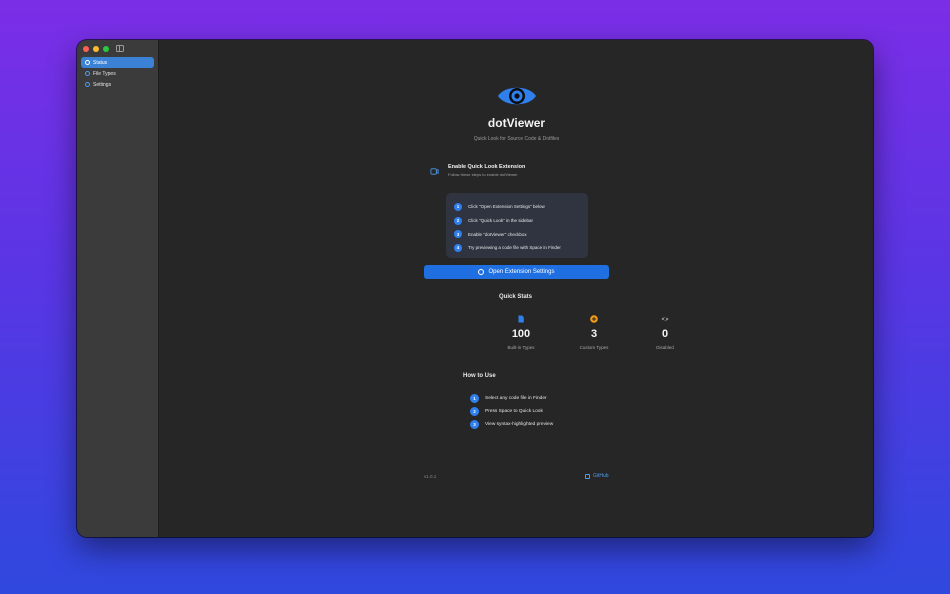 The width and height of the screenshot is (950, 594). I want to click on stat-value: 0, so click(665, 334).